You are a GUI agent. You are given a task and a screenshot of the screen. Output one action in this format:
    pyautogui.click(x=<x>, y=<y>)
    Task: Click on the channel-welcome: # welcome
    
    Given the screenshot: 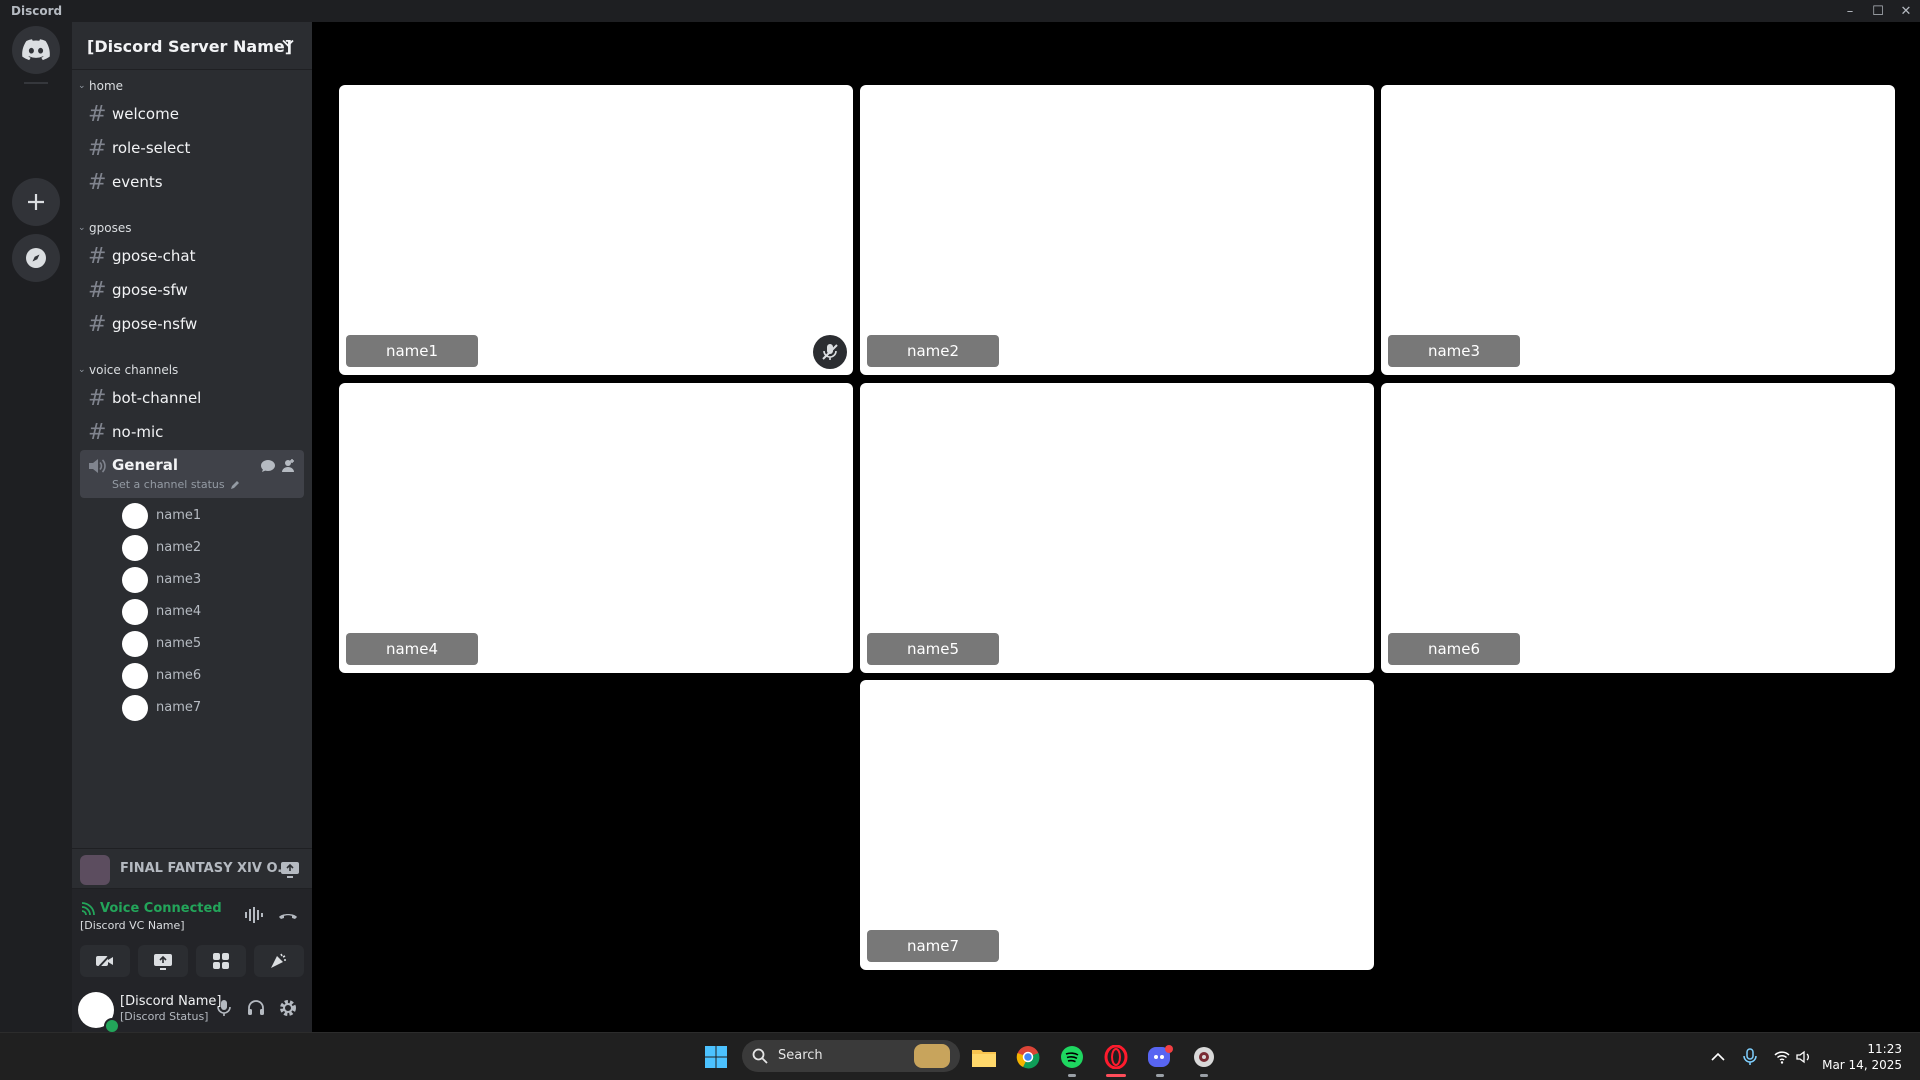 What is the action you would take?
    pyautogui.click(x=192, y=114)
    